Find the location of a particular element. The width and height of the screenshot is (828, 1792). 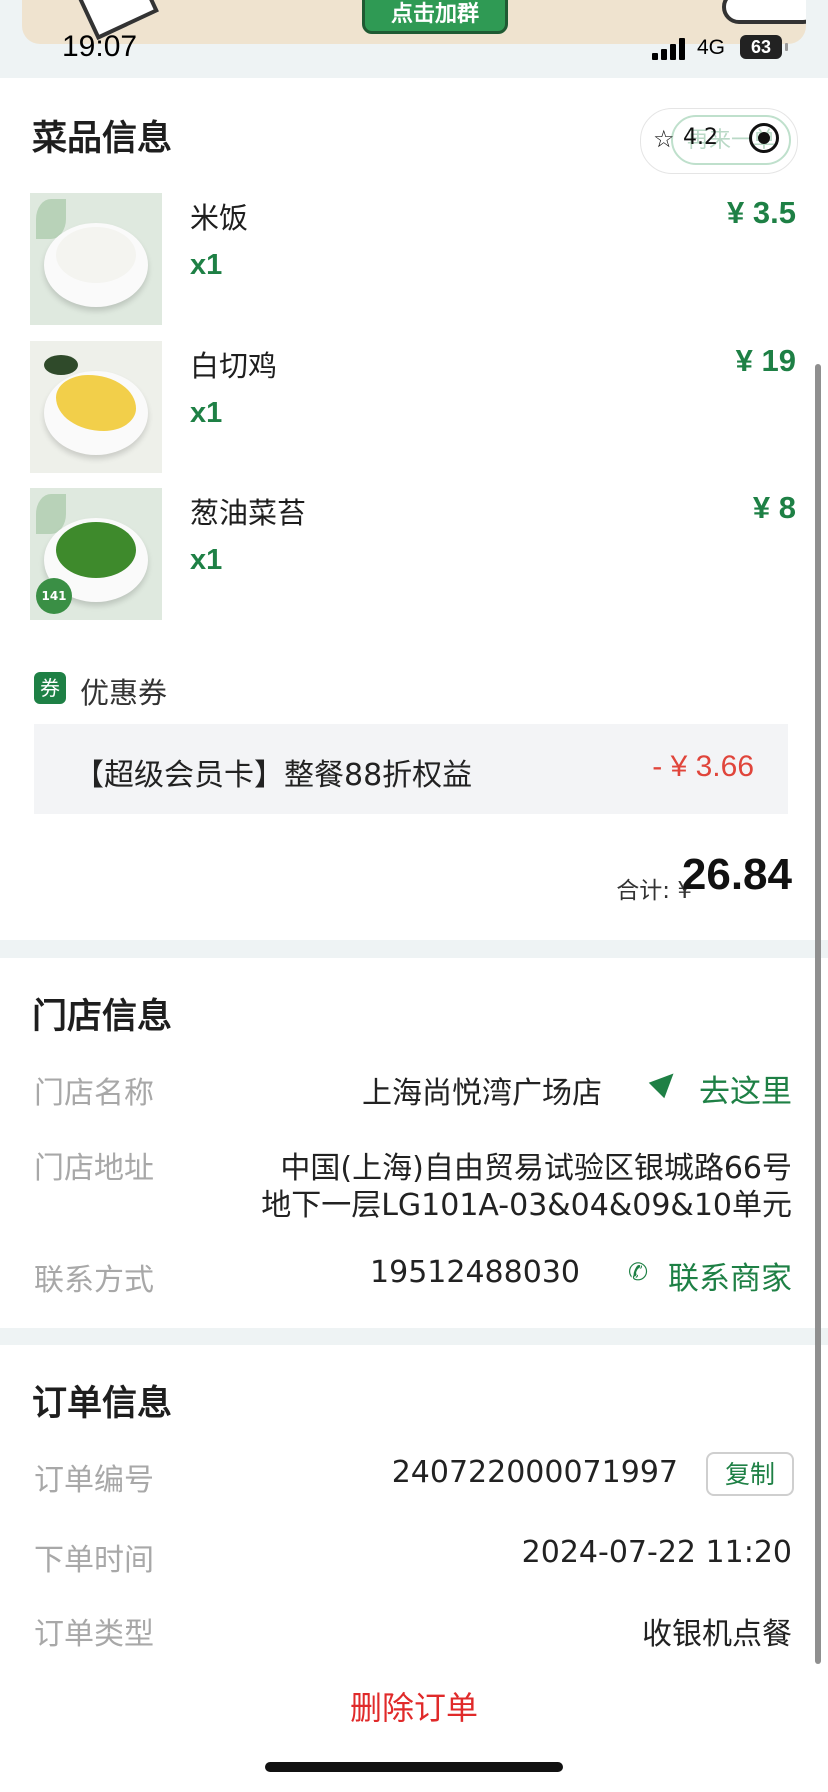

dish-image-chicken is located at coordinates (96, 407).